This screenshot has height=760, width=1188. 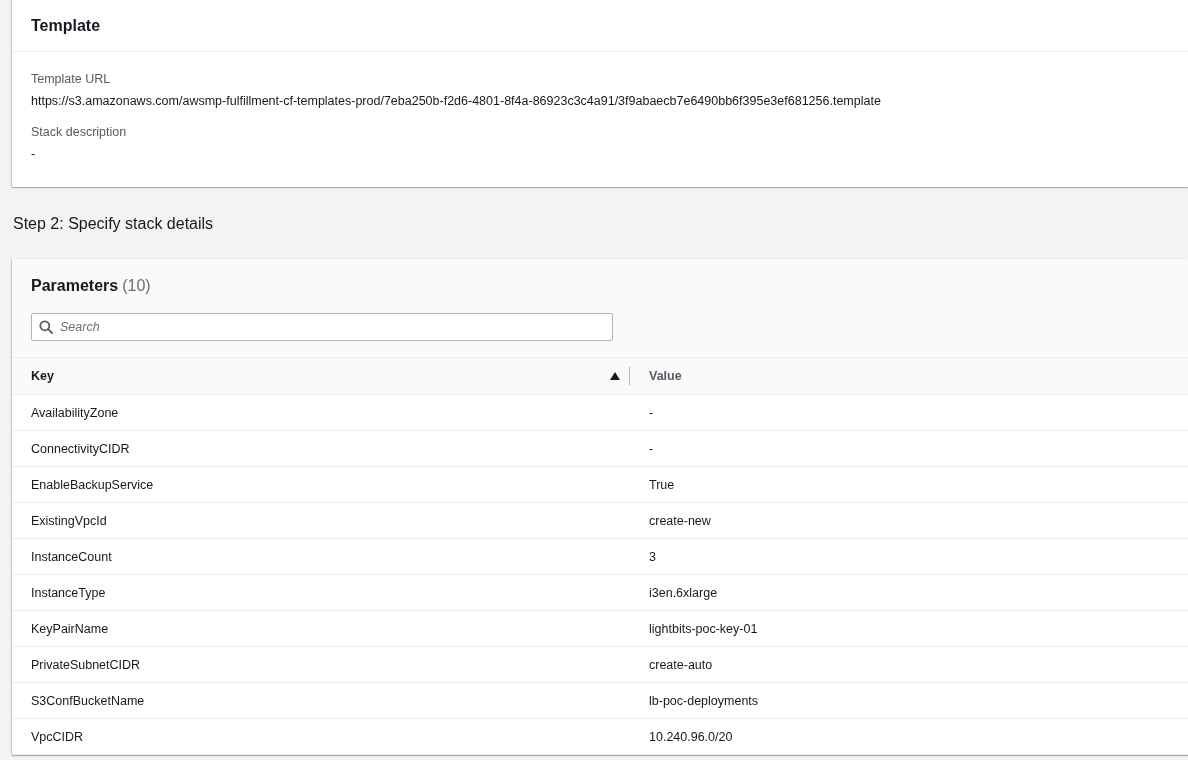 What do you see at coordinates (70, 628) in the screenshot?
I see `table-cell: KeyPairName` at bounding box center [70, 628].